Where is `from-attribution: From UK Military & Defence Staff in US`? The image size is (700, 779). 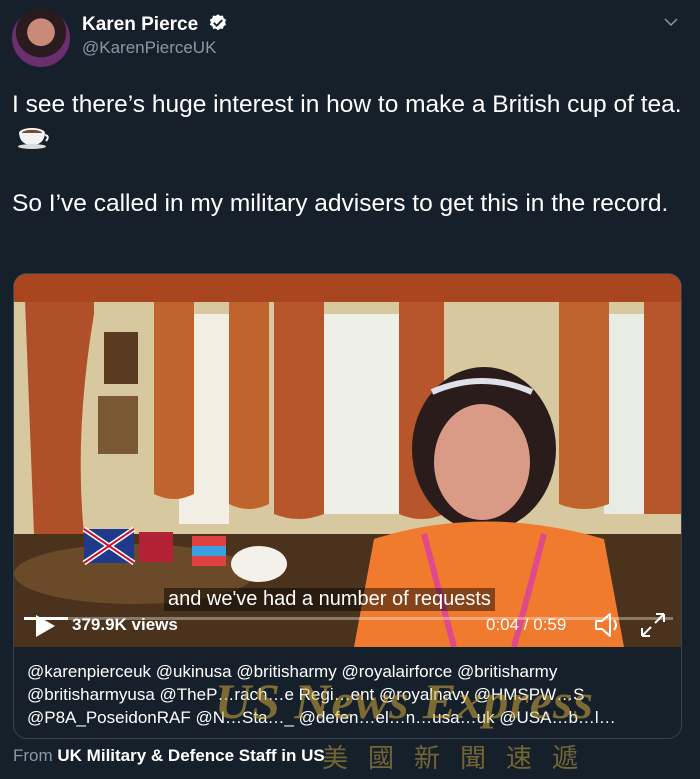
from-attribution: From UK Military & Defence Staff in US is located at coordinates (169, 756).